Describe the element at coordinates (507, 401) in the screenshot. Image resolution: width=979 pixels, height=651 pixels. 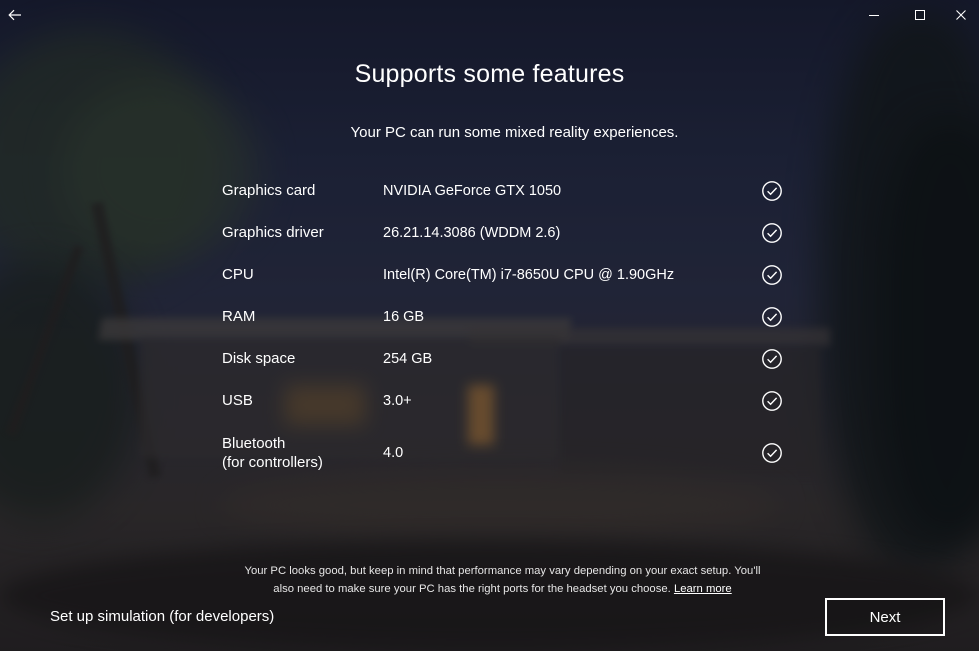
I see `requirement-row-usb: USB 3.0+` at that location.